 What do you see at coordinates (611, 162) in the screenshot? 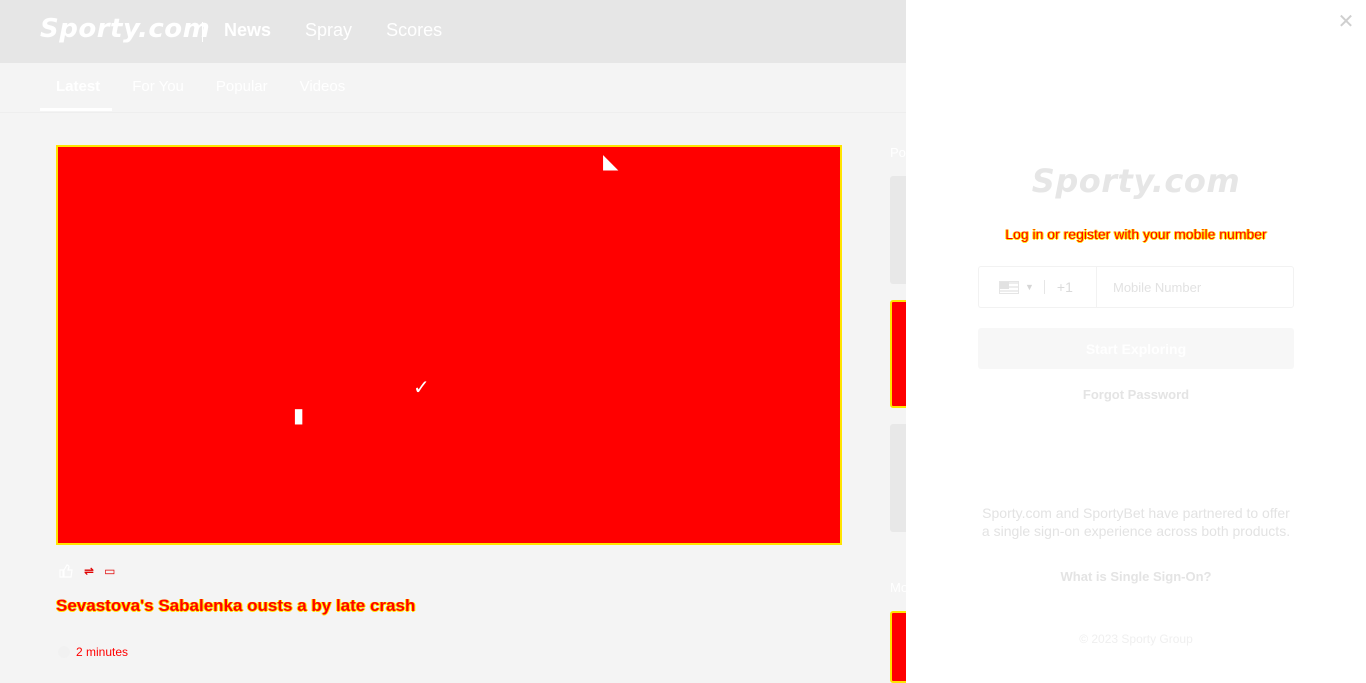
I see `hero-figure-mark: ◣` at bounding box center [611, 162].